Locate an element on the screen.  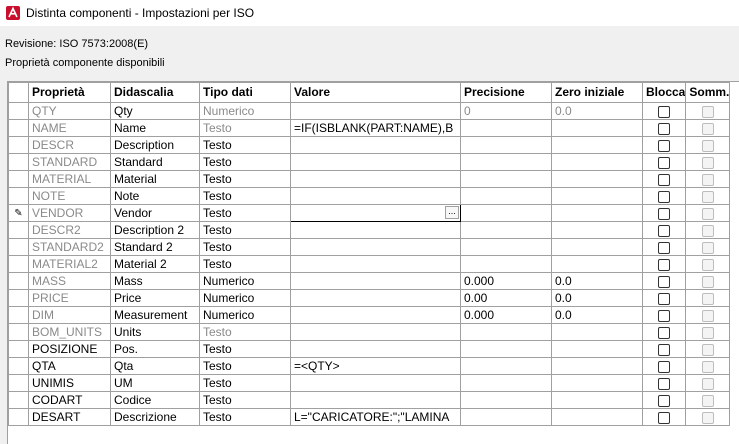
caption-cell: Note is located at coordinates (155, 196).